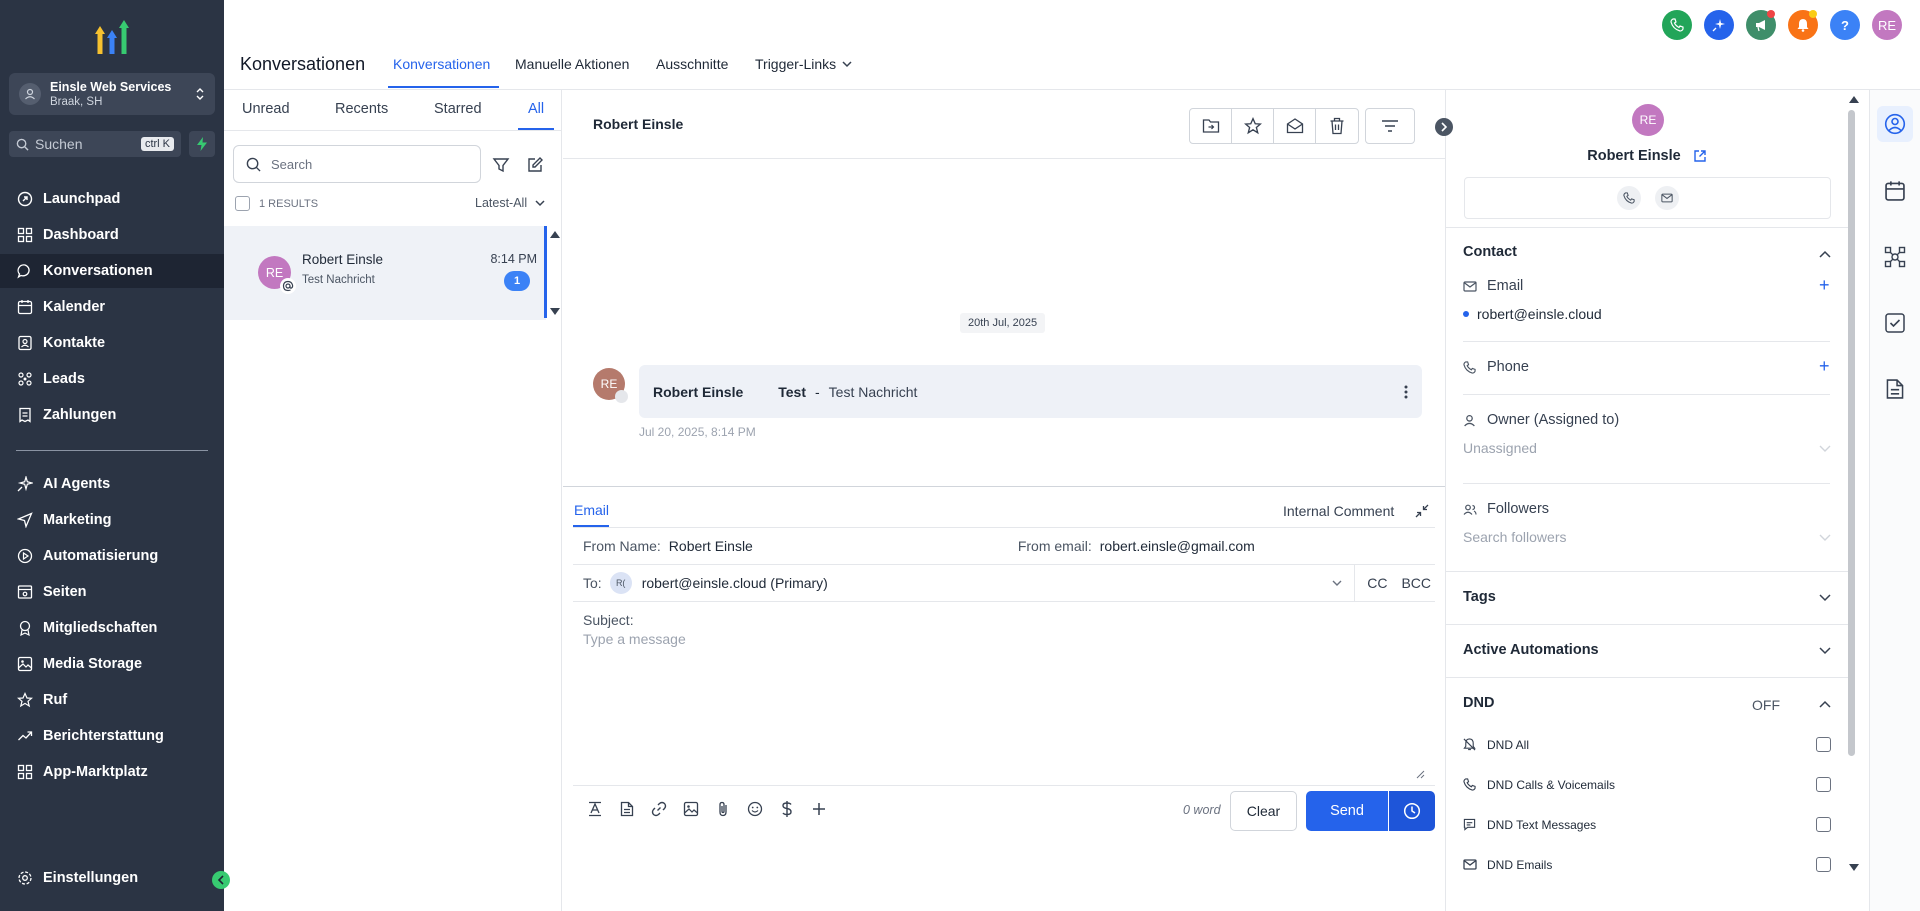  I want to click on scroll-down-arrow, so click(555, 311).